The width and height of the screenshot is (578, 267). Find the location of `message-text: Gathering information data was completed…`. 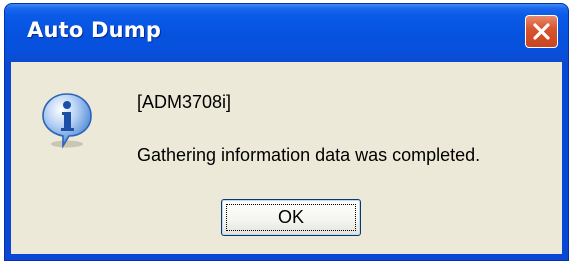

message-text: Gathering information data was completed… is located at coordinates (309, 155).